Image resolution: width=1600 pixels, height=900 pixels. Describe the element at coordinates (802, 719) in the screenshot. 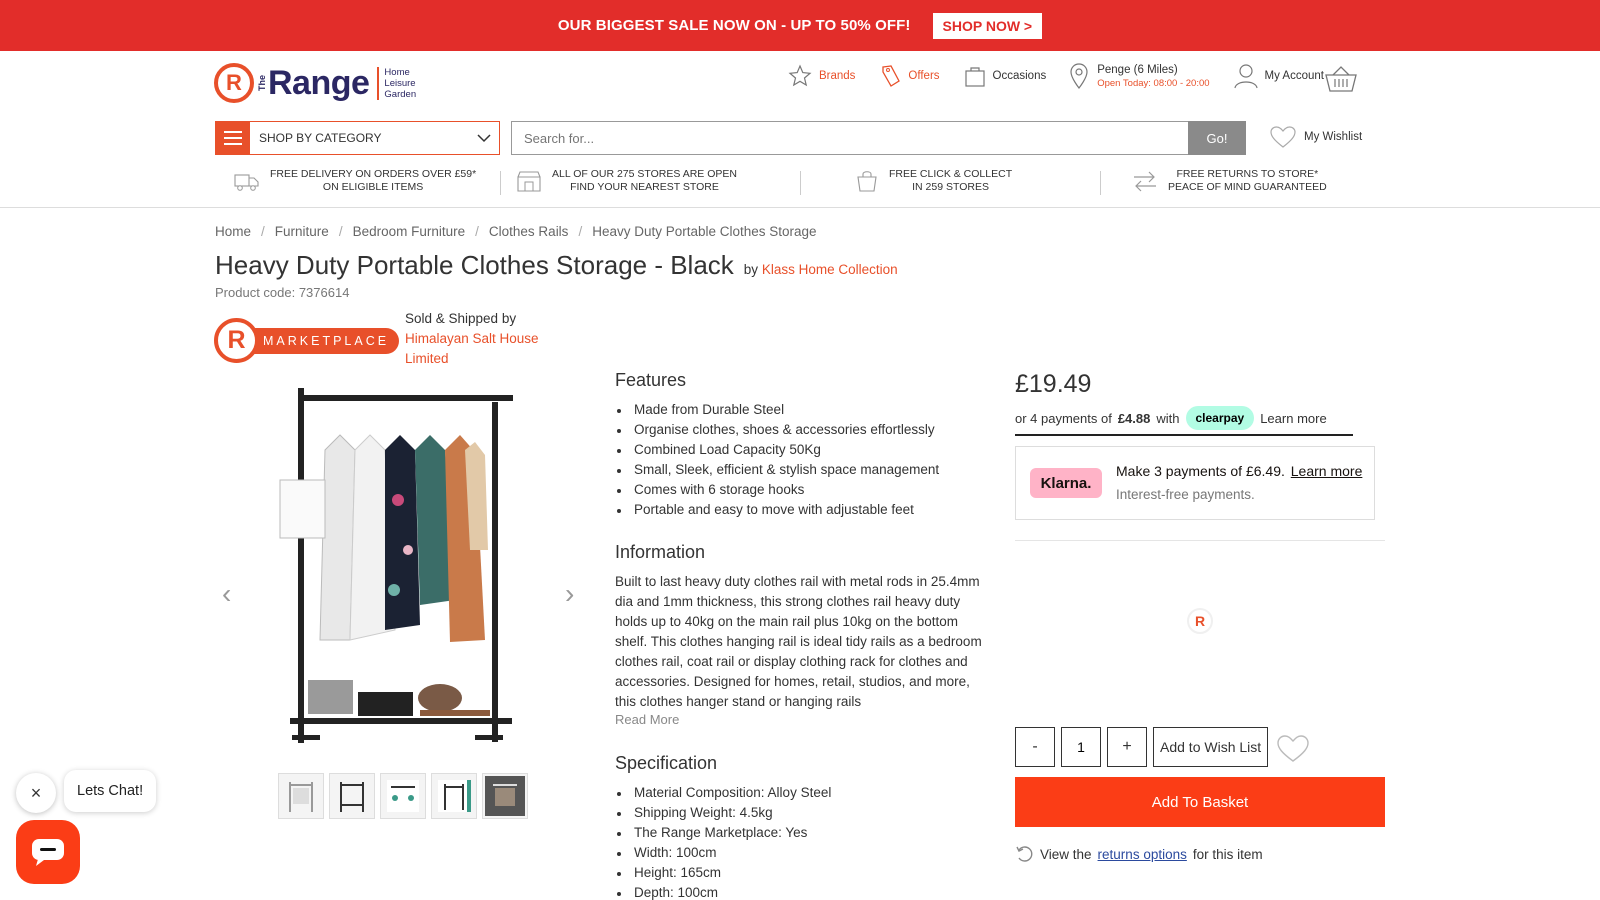

I see `read-more-link: Read More` at that location.